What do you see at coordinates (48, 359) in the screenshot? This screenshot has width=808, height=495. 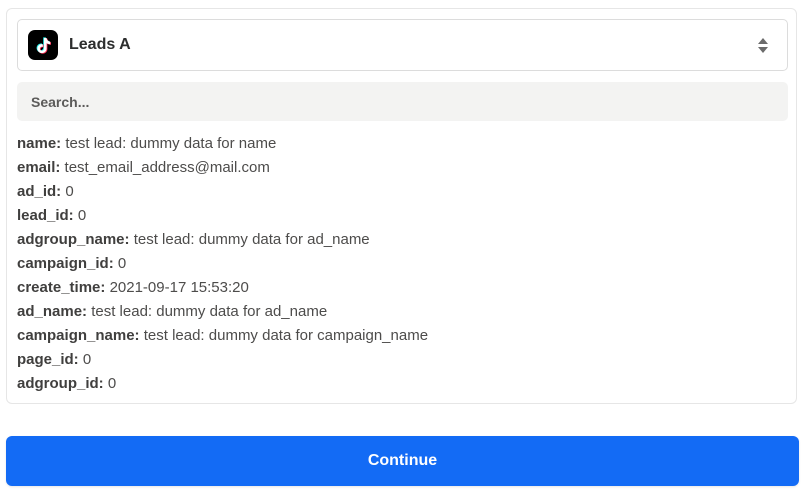 I see `field-key: page_id:` at bounding box center [48, 359].